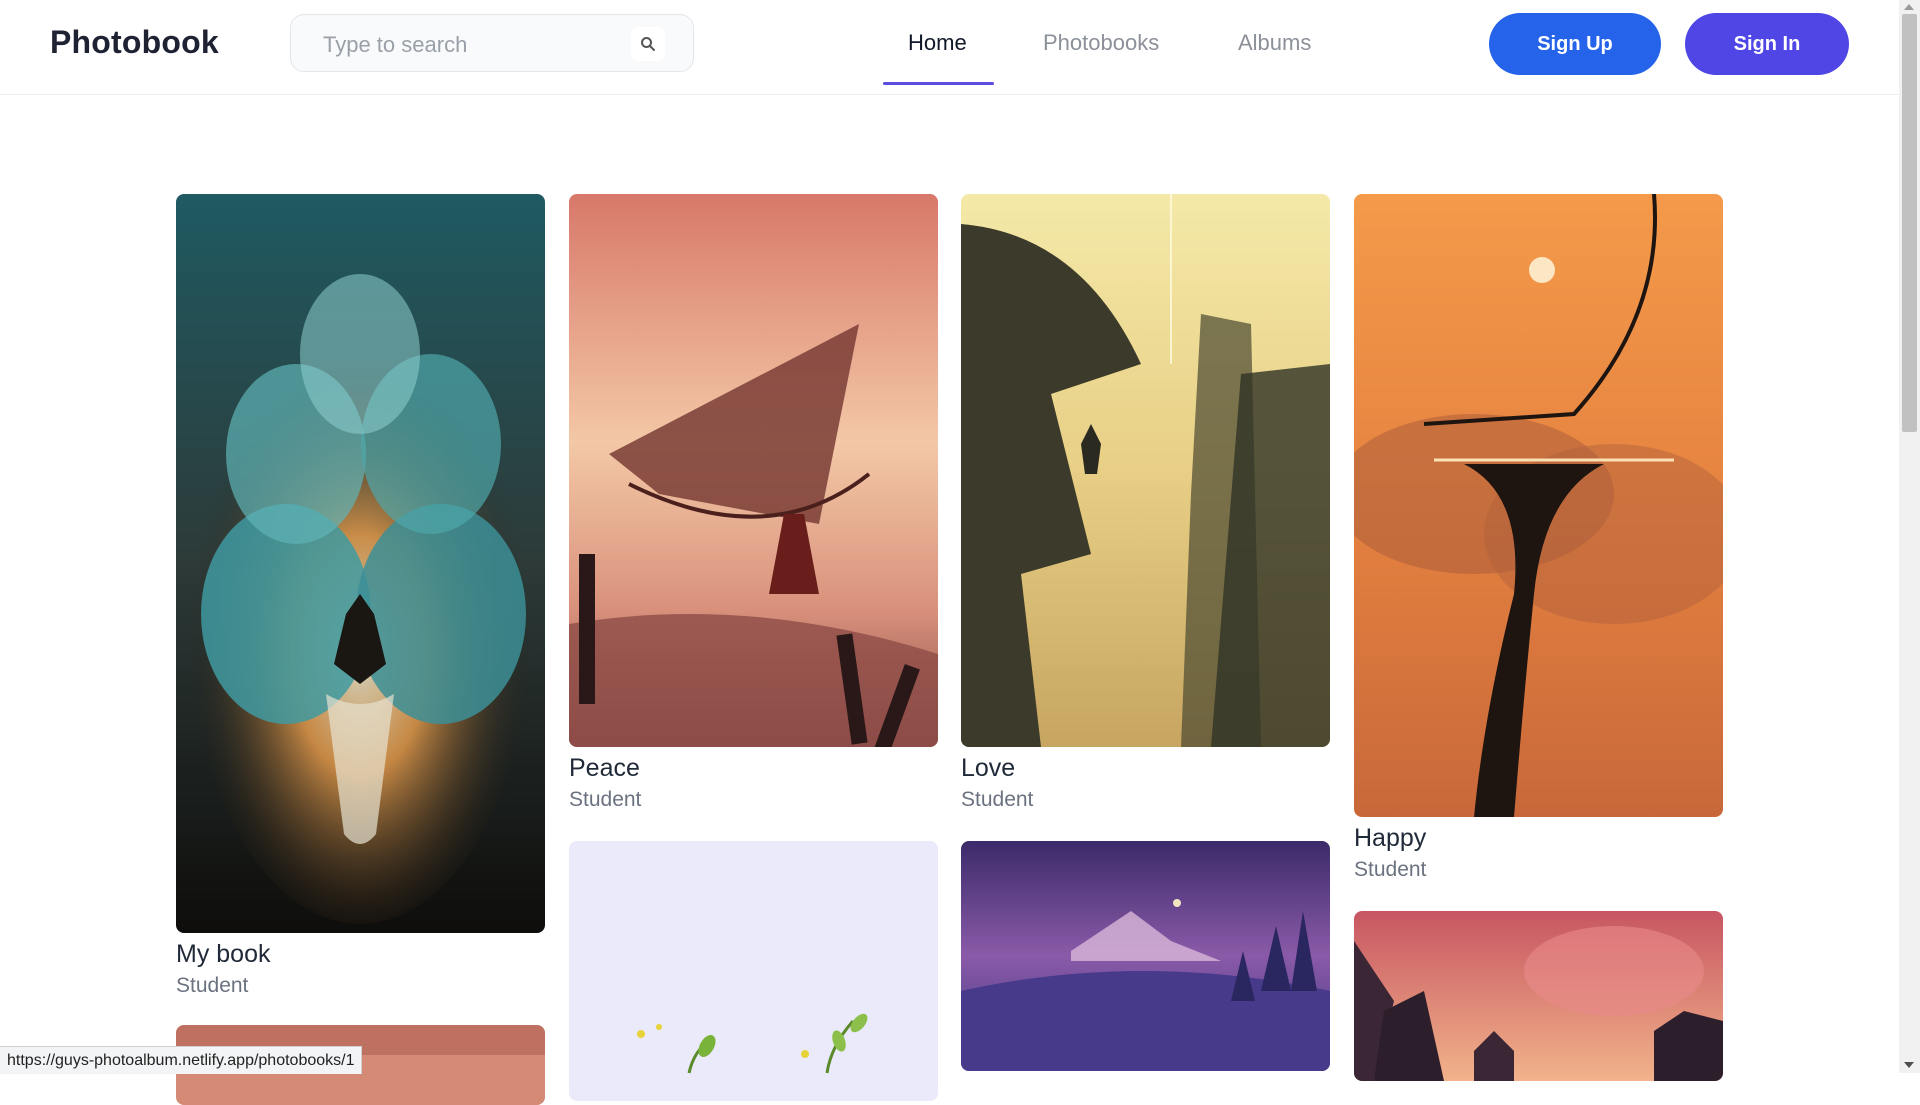 This screenshot has height=1105, width=1920. Describe the element at coordinates (1767, 44) in the screenshot. I see `sign-in-button: Sign In` at that location.